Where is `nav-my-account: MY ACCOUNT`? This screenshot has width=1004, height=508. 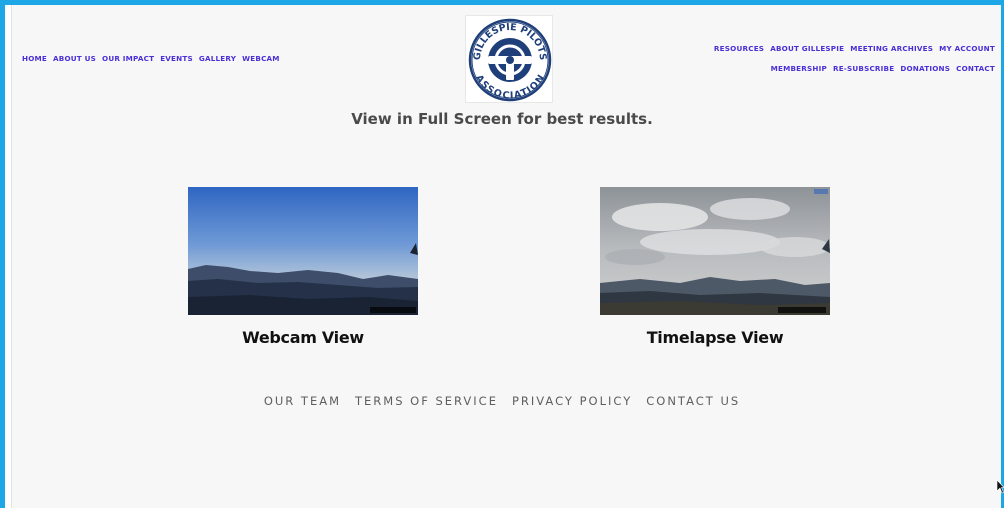 nav-my-account: MY ACCOUNT is located at coordinates (967, 48).